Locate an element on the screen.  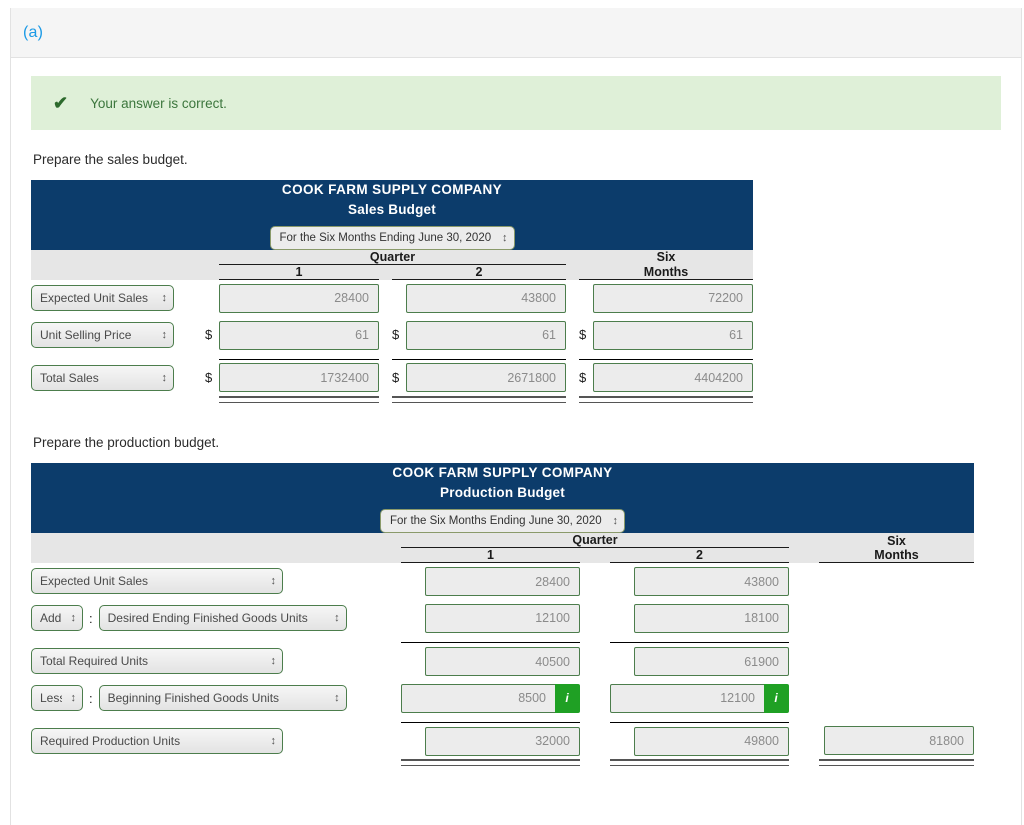
production-row3-q2-input is located at coordinates (711, 661).